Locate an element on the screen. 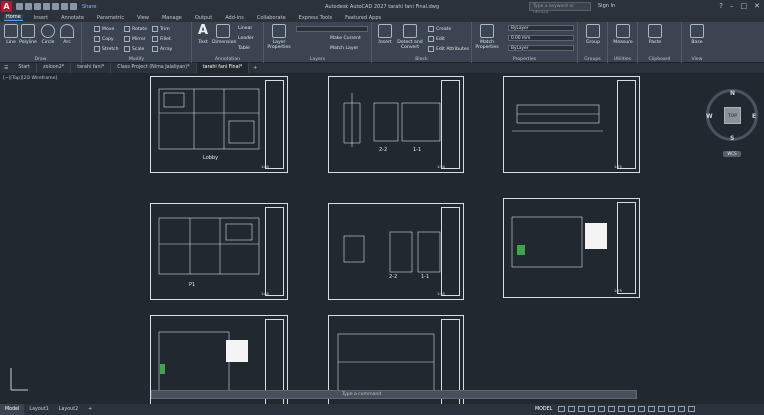 The height and width of the screenshot is (415, 764). linetype-dropdown: ByLayer is located at coordinates (541, 48).